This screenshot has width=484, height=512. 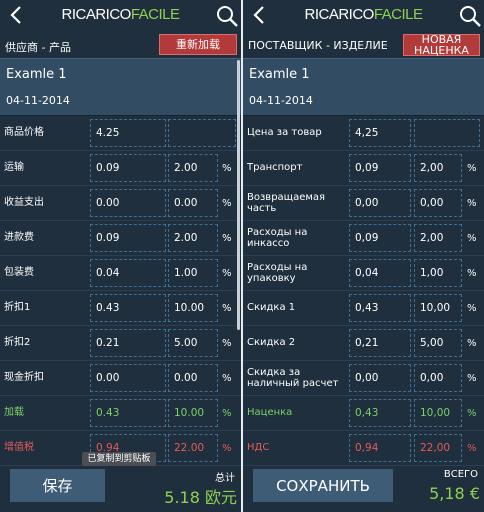 What do you see at coordinates (258, 448) in the screenshot?
I see `row-label: НДС` at bounding box center [258, 448].